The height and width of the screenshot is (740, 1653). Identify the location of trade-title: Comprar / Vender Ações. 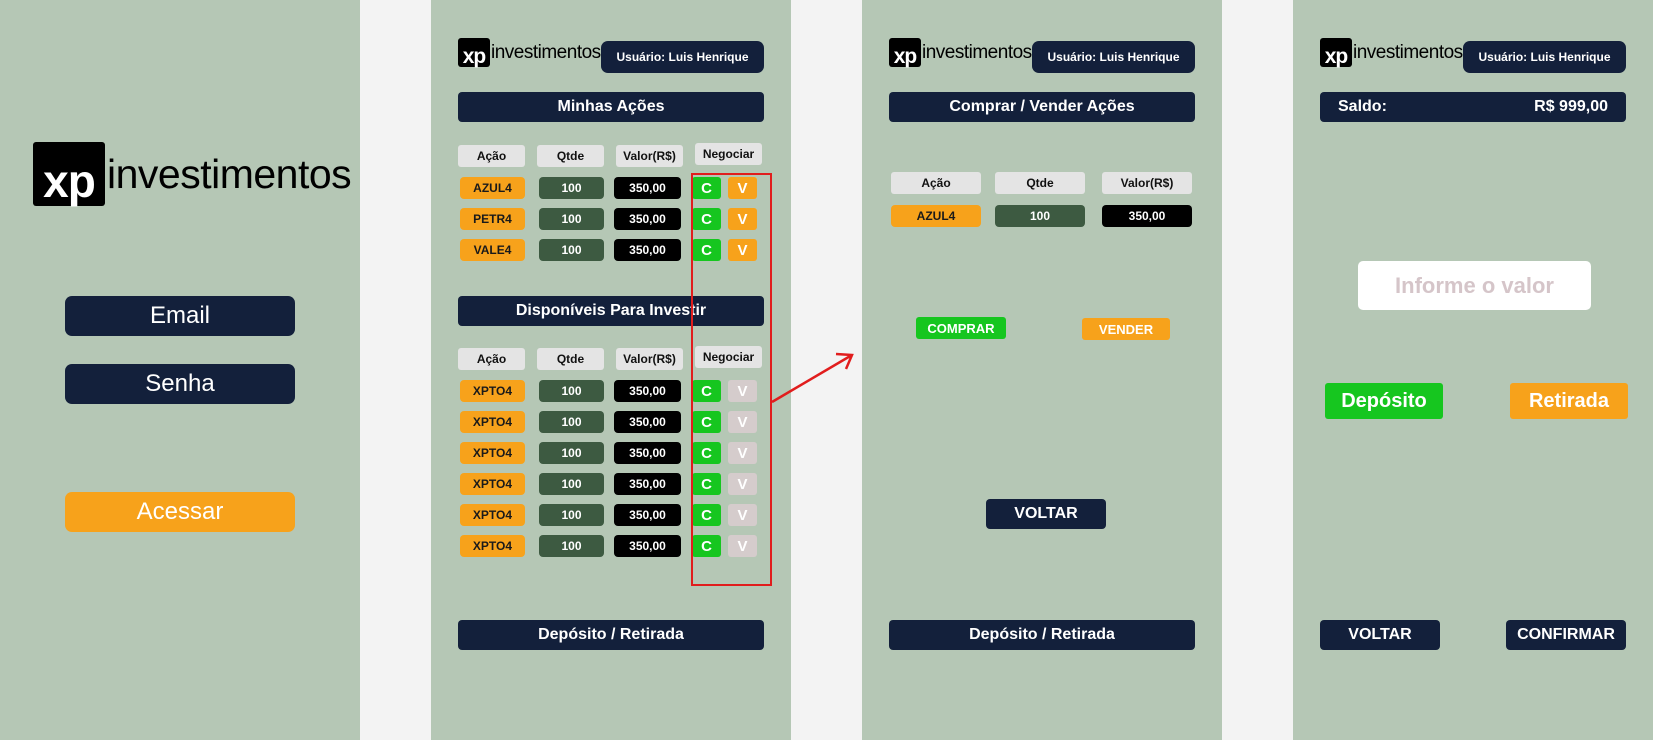
(1042, 107).